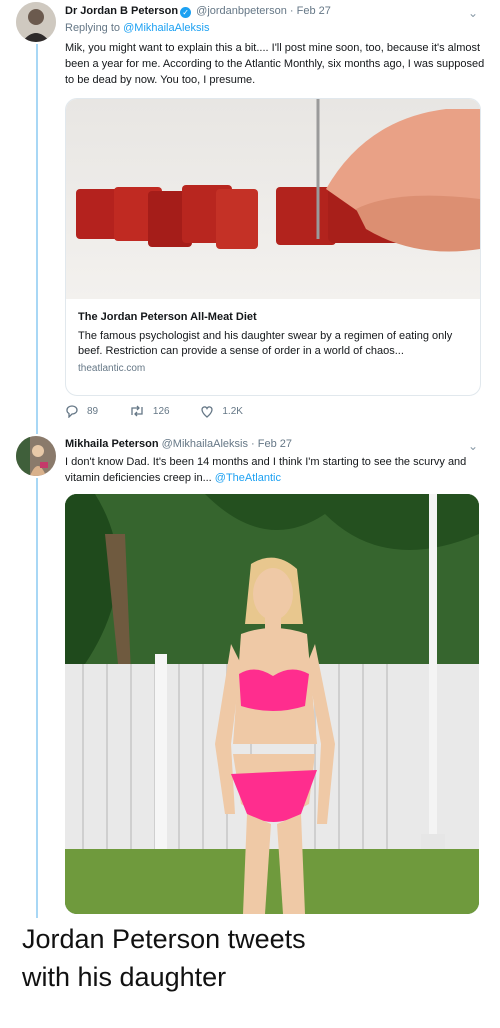  Describe the element at coordinates (81, 411) in the screenshot. I see `reply-button: 89` at that location.